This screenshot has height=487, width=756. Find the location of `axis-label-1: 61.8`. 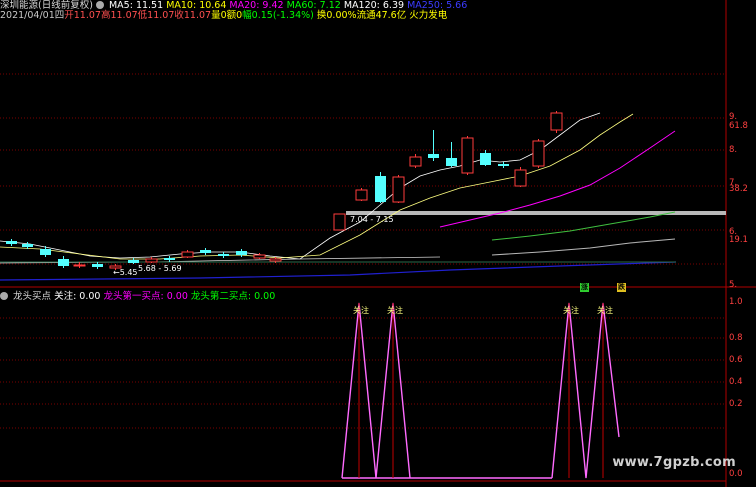

axis-label-1: 61.8 is located at coordinates (738, 126).